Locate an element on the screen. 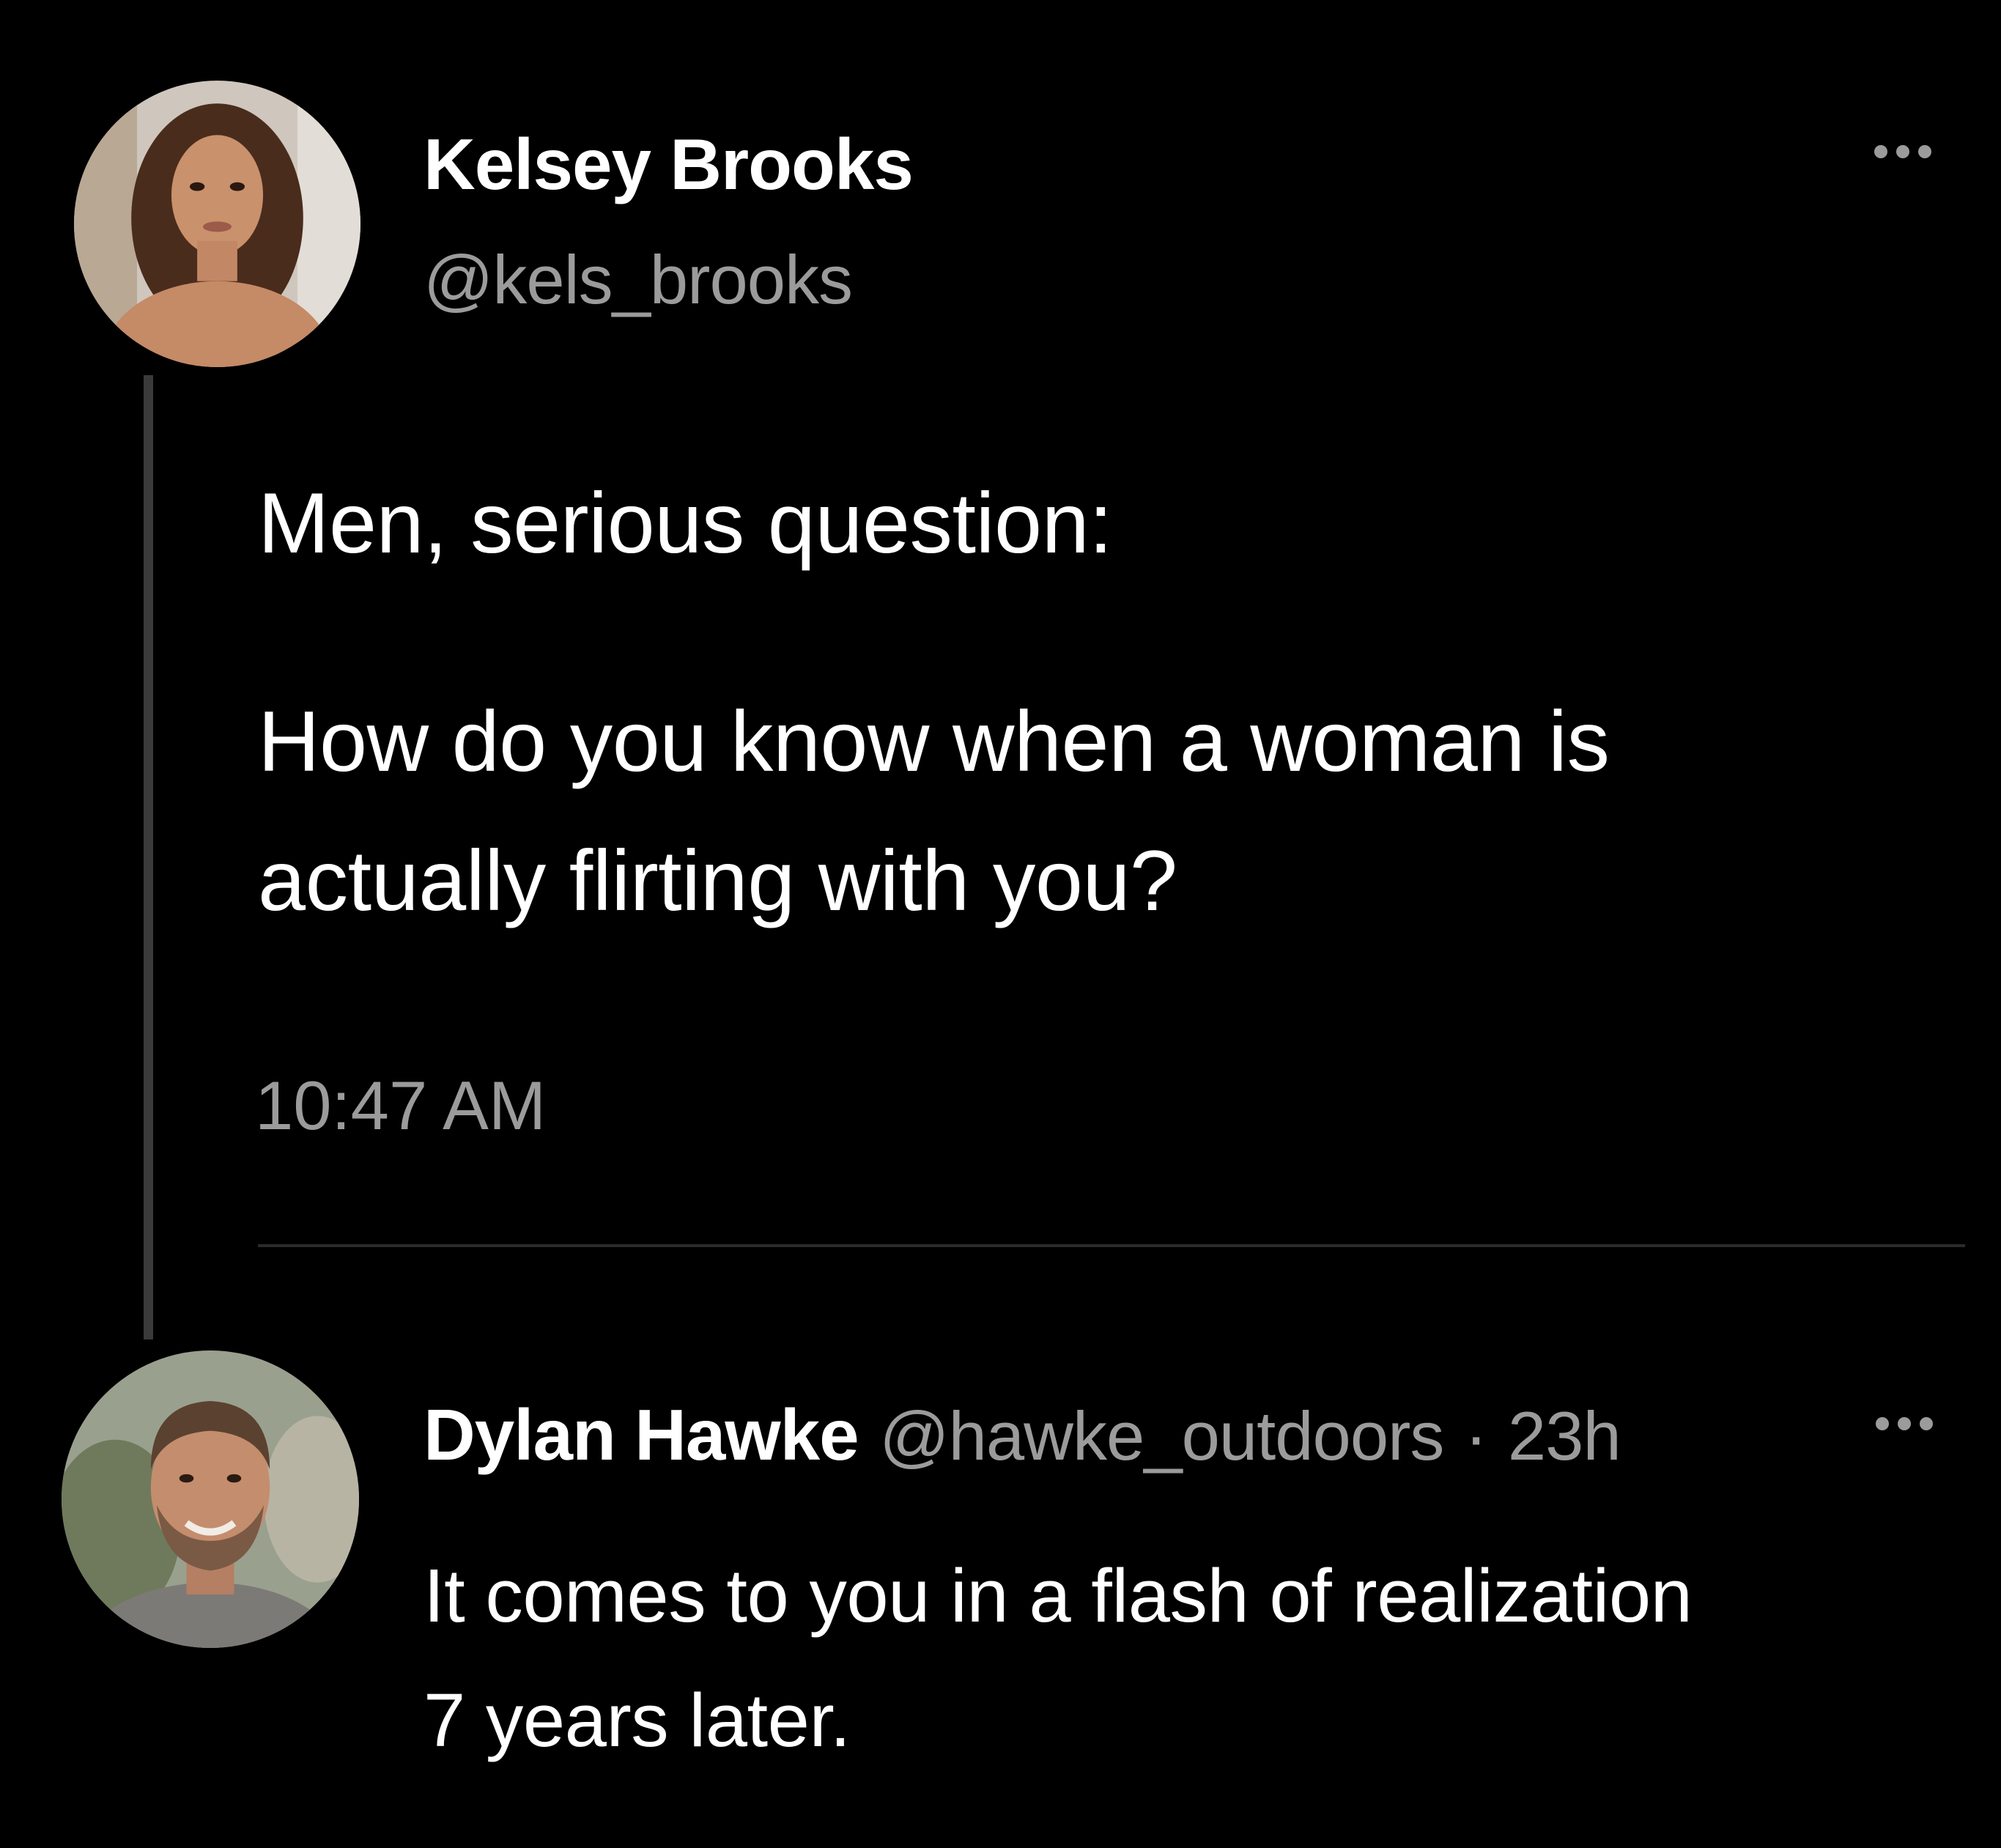 The width and height of the screenshot is (2001, 1848). dylan-avatar is located at coordinates (210, 1499).